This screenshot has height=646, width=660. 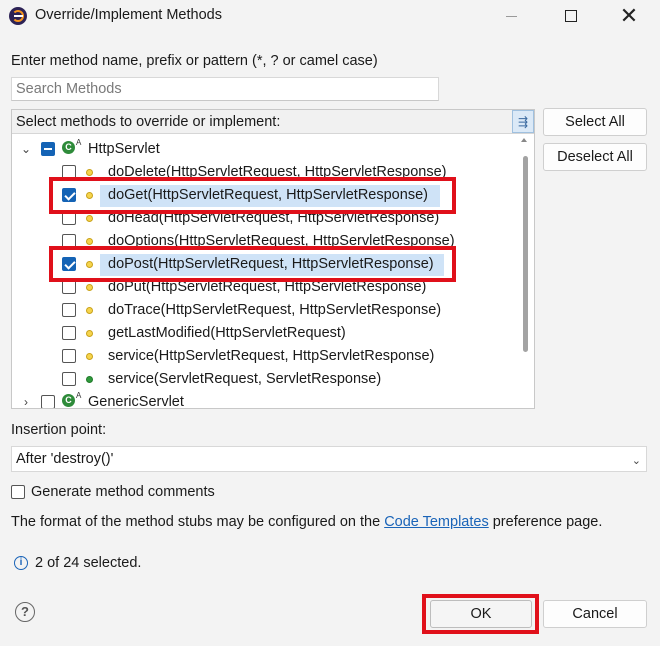 I want to click on tree-class-genericservlet: › C A GenericServlet, so click(x=272, y=400).